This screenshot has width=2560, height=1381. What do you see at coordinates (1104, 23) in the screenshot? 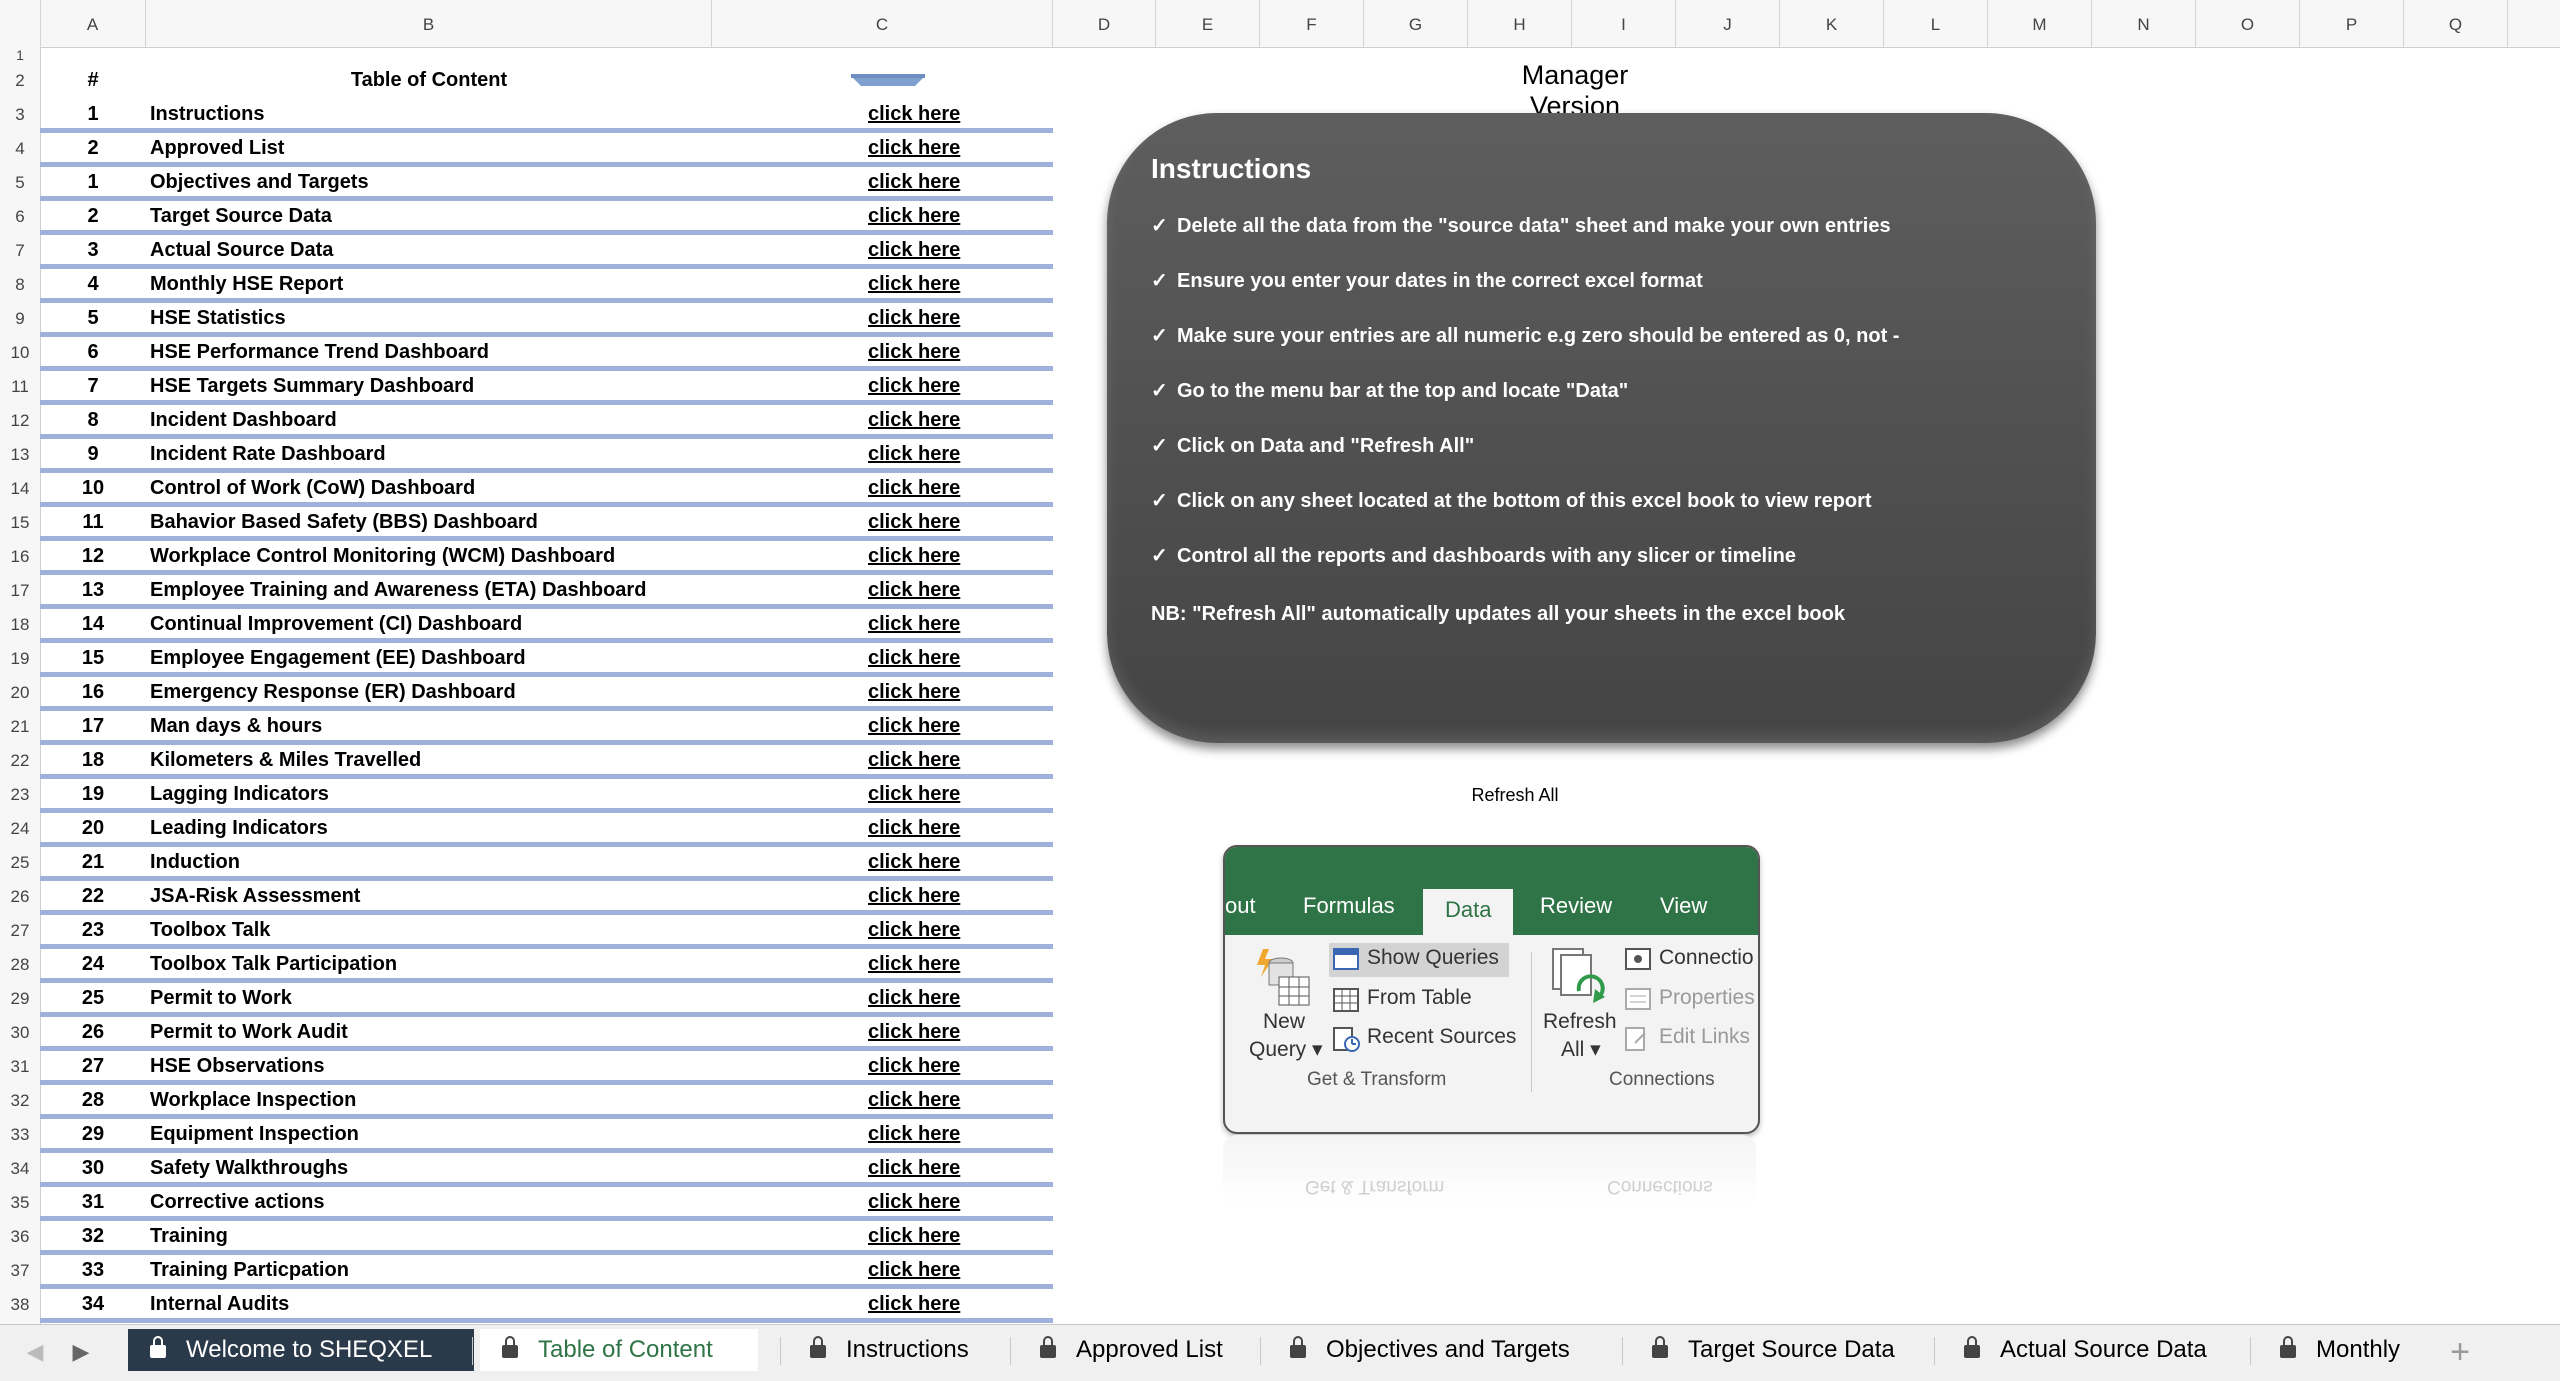
I see `column-header: D` at bounding box center [1104, 23].